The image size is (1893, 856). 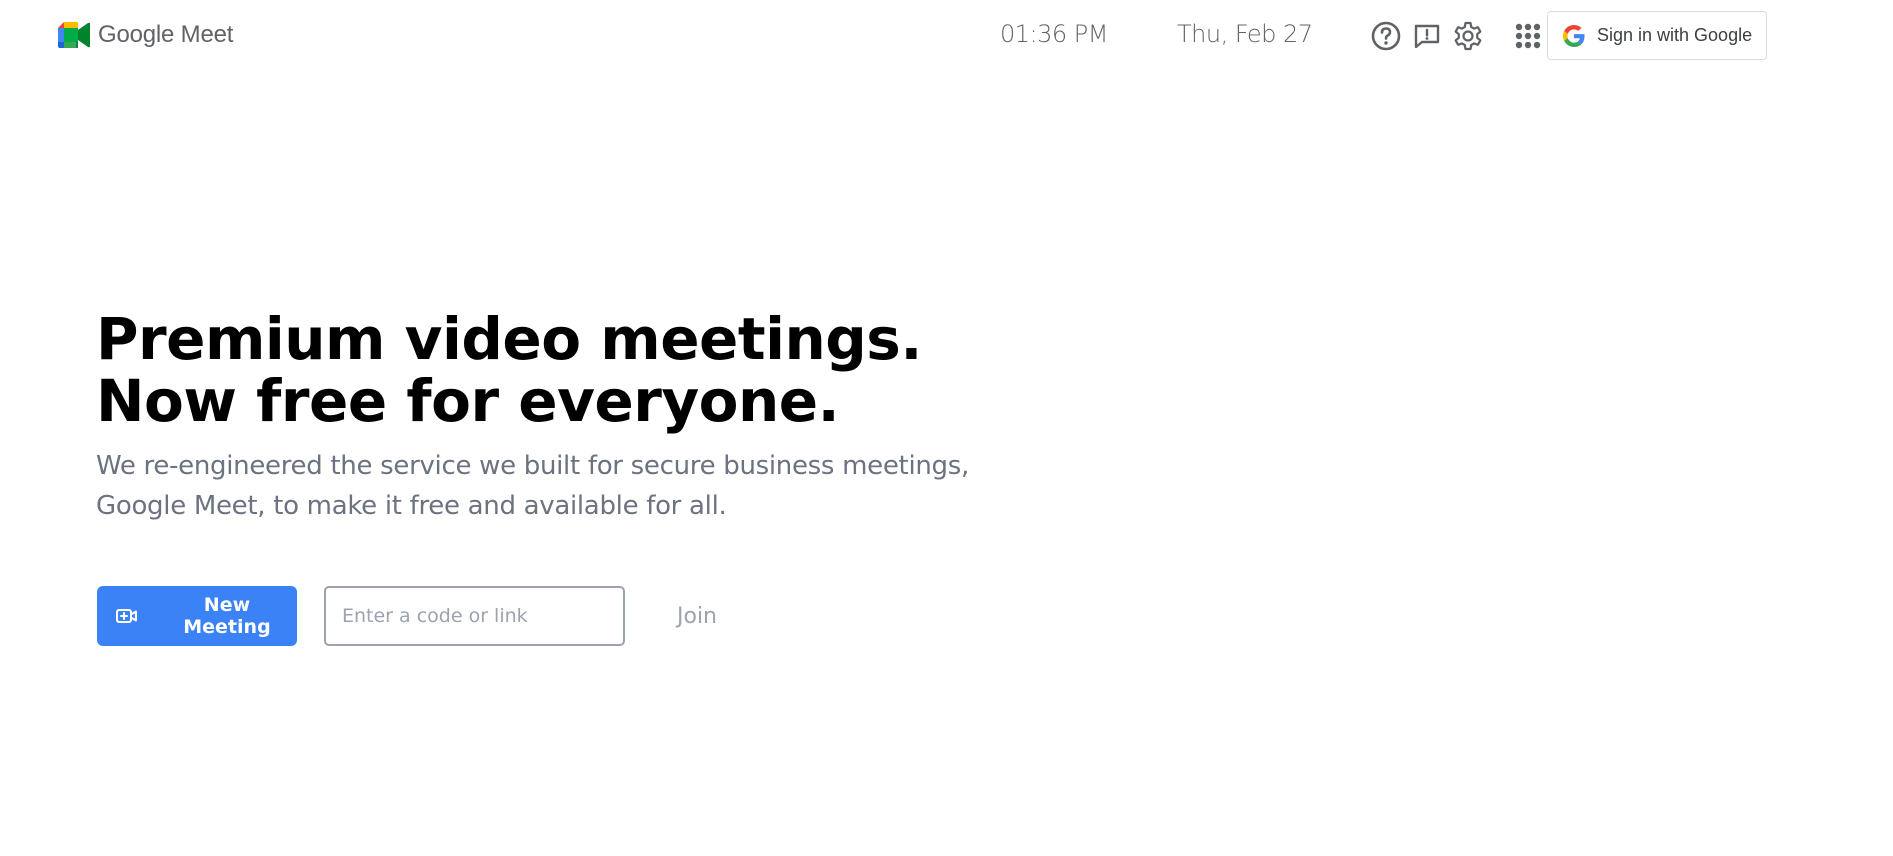 What do you see at coordinates (1468, 36) in the screenshot?
I see `settings-icon` at bounding box center [1468, 36].